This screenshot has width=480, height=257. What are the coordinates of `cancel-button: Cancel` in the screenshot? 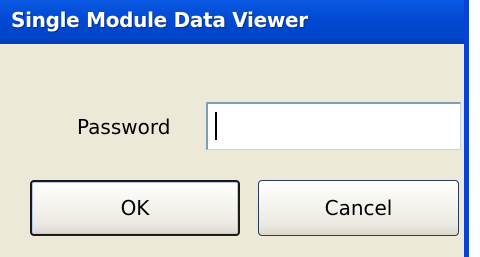 It's located at (358, 208).